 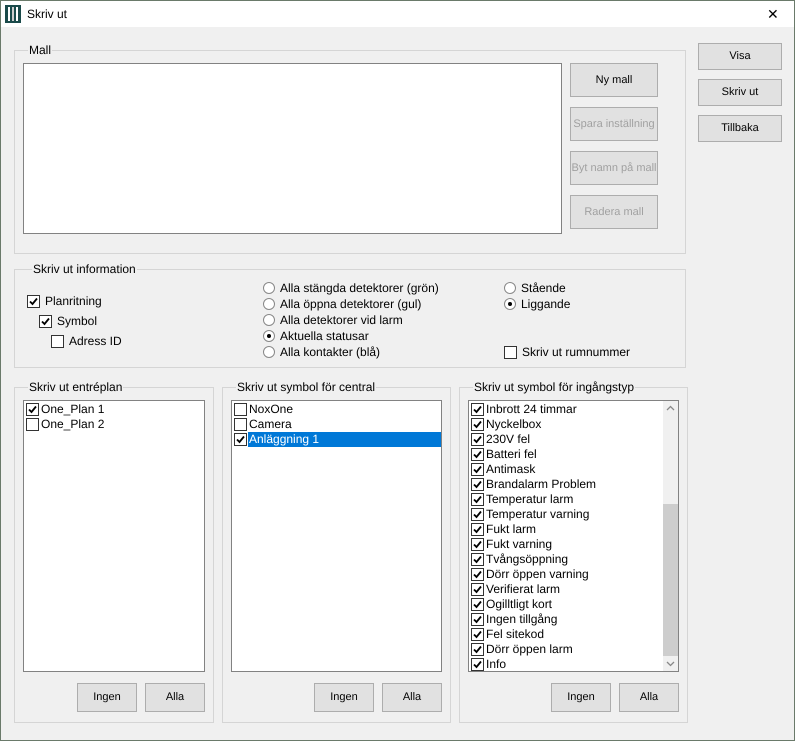 What do you see at coordinates (670, 580) in the screenshot?
I see `scroll-thumb` at bounding box center [670, 580].